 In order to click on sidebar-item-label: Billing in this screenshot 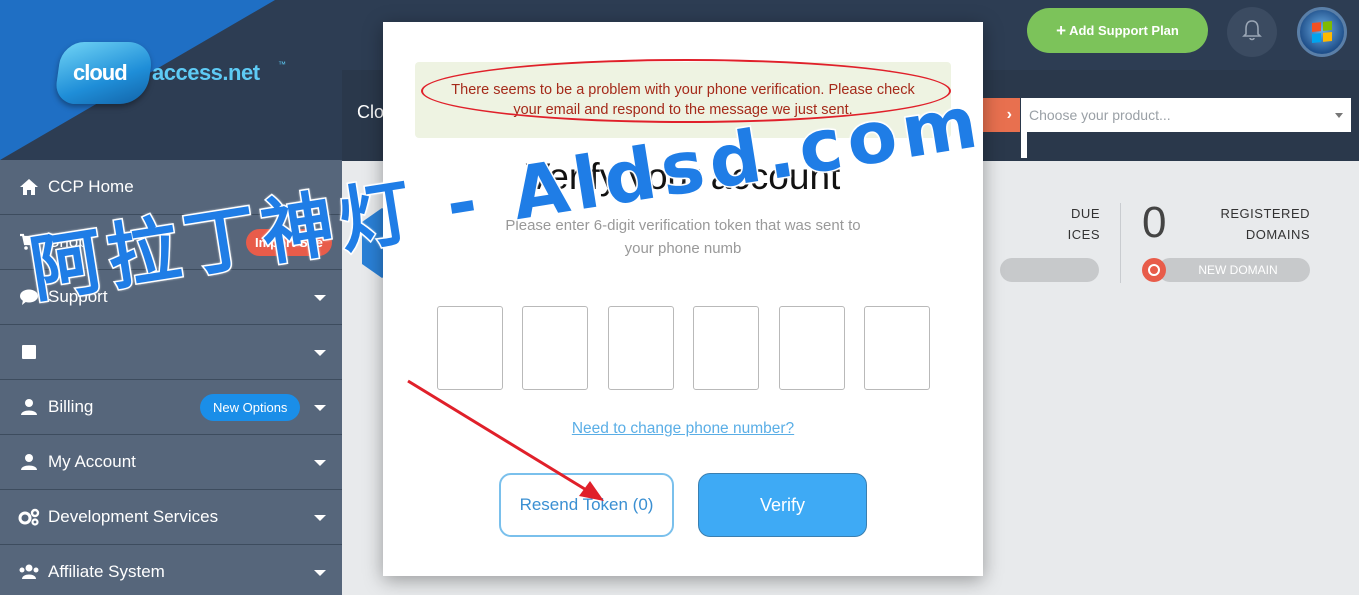, I will do `click(71, 406)`.